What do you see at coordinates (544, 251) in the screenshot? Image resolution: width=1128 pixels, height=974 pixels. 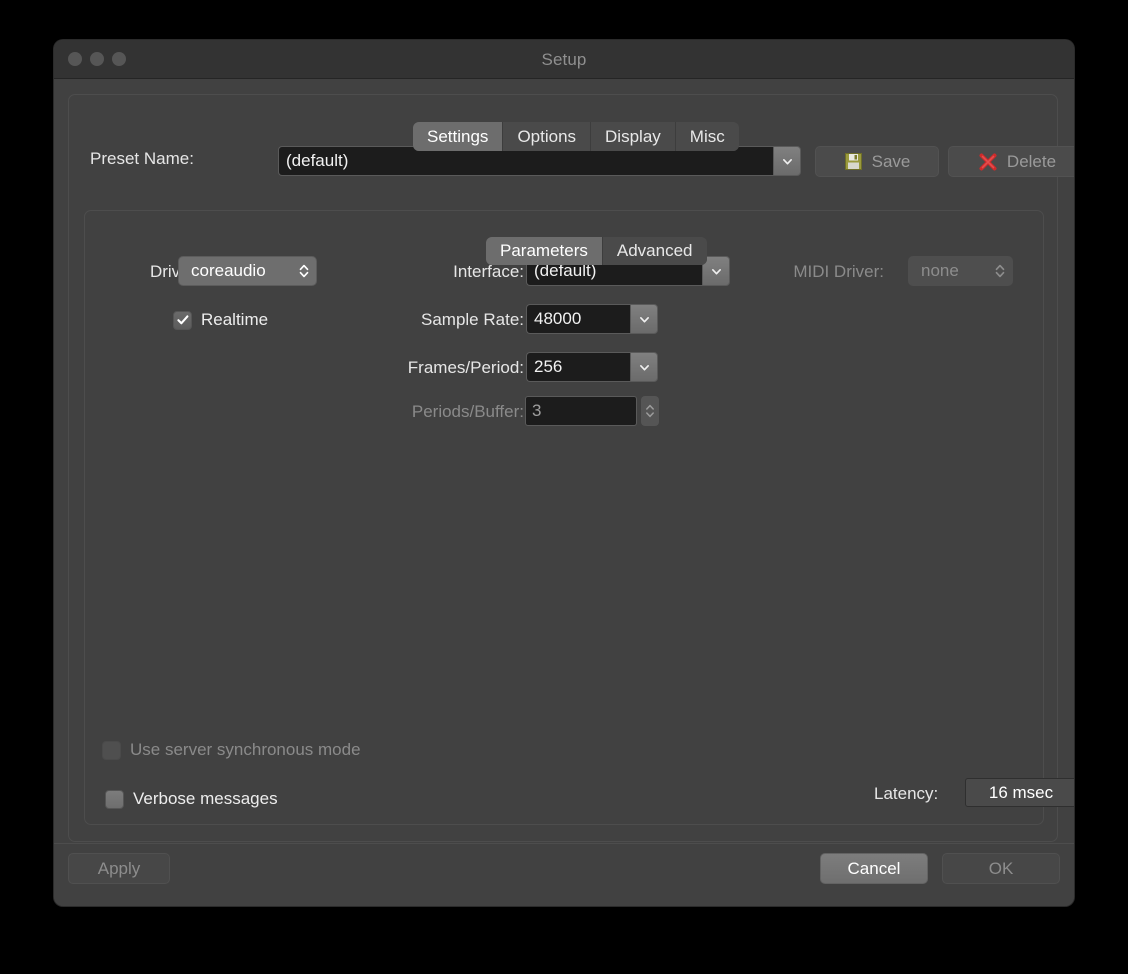 I see `tab-parameters: Parameters` at bounding box center [544, 251].